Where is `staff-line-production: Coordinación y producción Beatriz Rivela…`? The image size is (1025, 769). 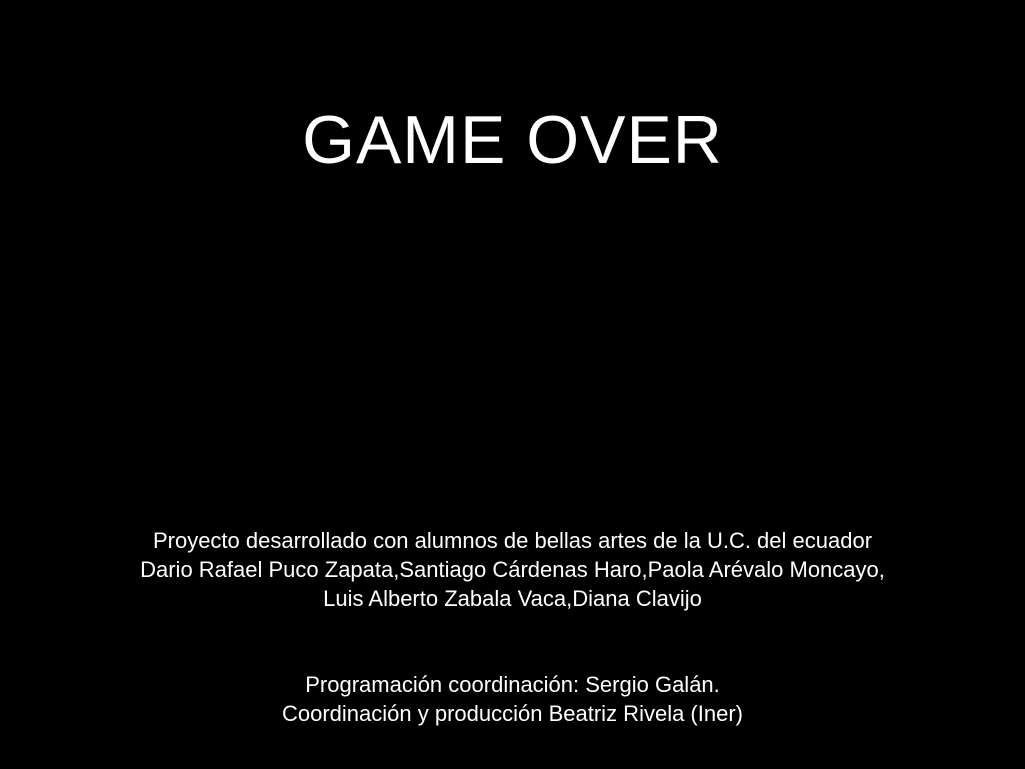
staff-line-production: Coordinación y producción Beatriz Rivela… is located at coordinates (512, 713).